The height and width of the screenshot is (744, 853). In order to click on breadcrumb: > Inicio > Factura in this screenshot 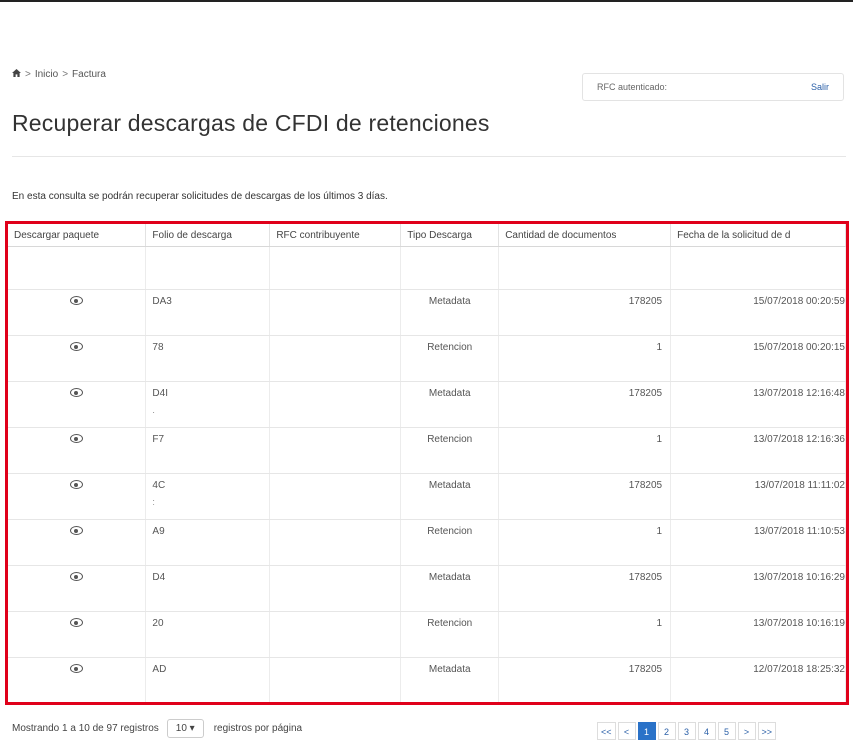, I will do `click(59, 74)`.